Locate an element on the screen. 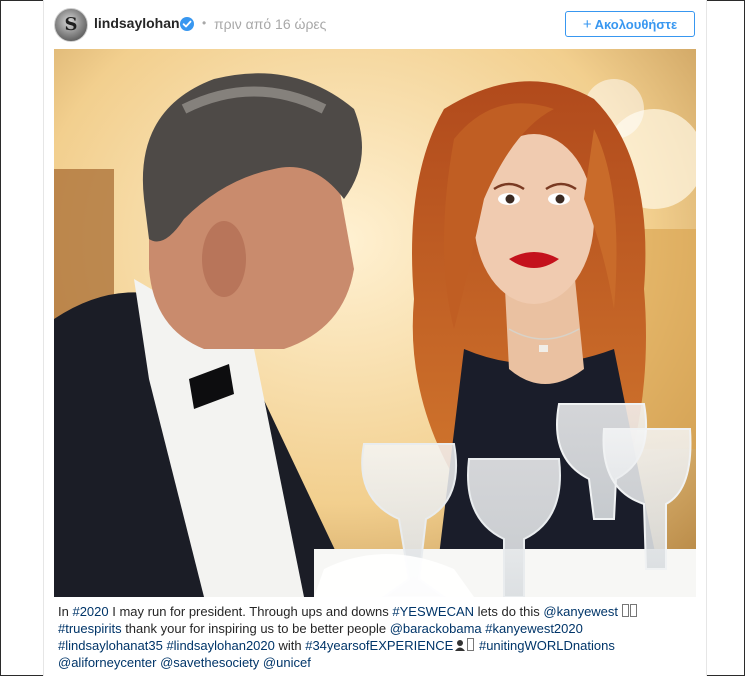 The width and height of the screenshot is (745, 676). profile-avatar: S is located at coordinates (71, 25).